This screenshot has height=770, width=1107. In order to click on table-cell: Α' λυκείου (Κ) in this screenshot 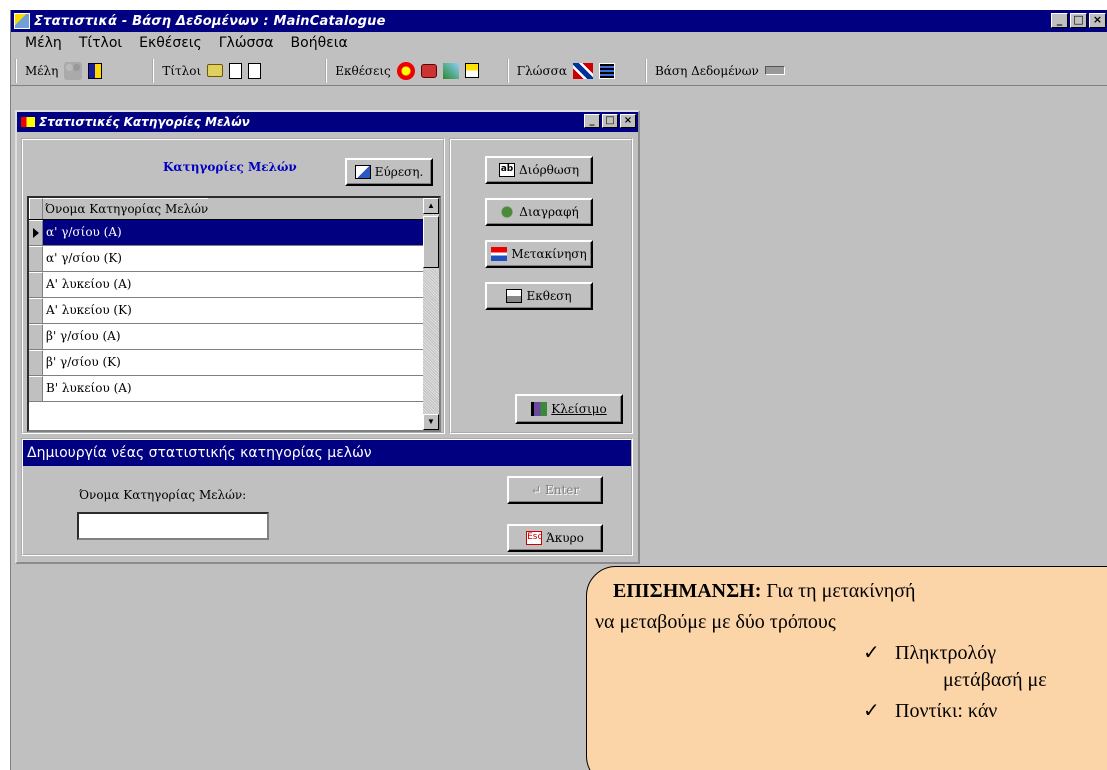, I will do `click(233, 310)`.